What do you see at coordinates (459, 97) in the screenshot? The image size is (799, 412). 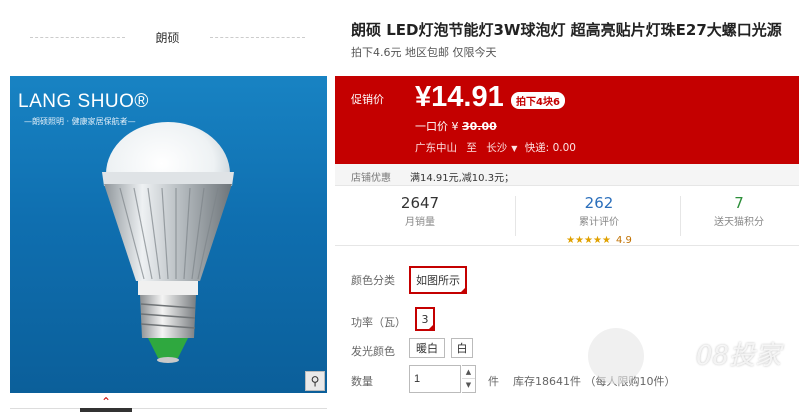 I see `promo-price: ¥14.91` at bounding box center [459, 97].